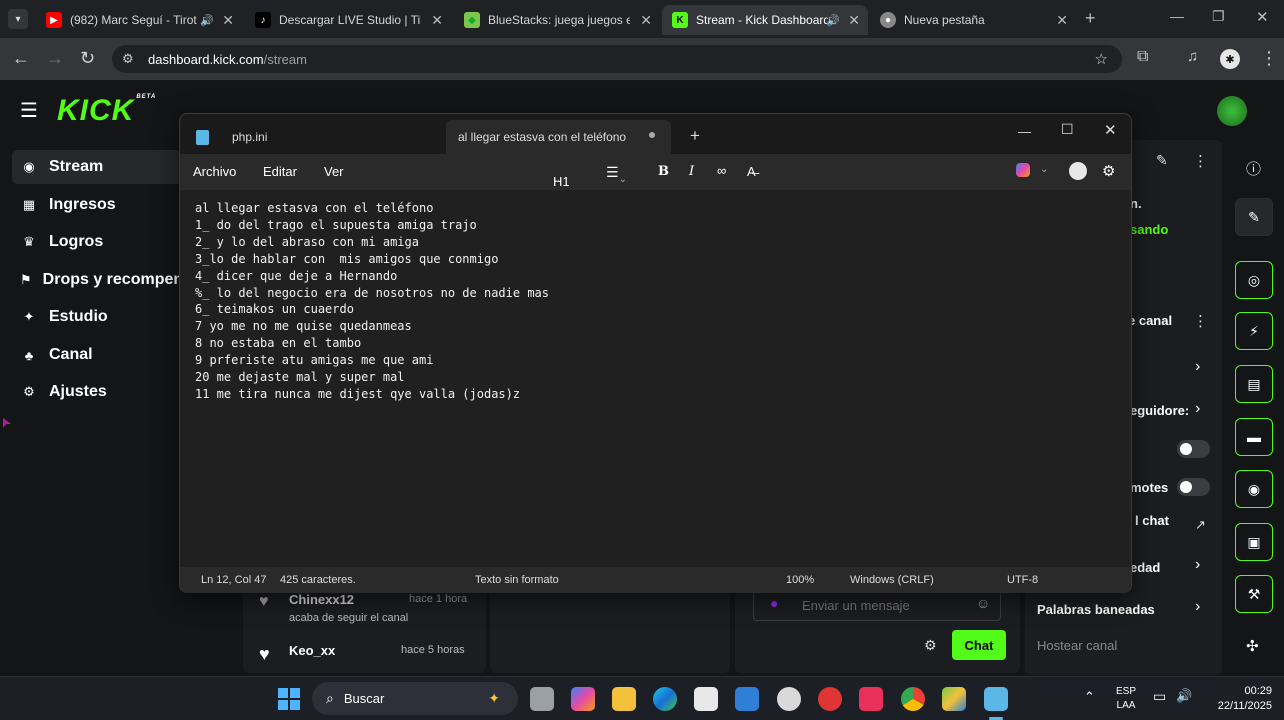 The height and width of the screenshot is (720, 1284). What do you see at coordinates (334, 171) in the screenshot?
I see `menu-ver: Ver` at bounding box center [334, 171].